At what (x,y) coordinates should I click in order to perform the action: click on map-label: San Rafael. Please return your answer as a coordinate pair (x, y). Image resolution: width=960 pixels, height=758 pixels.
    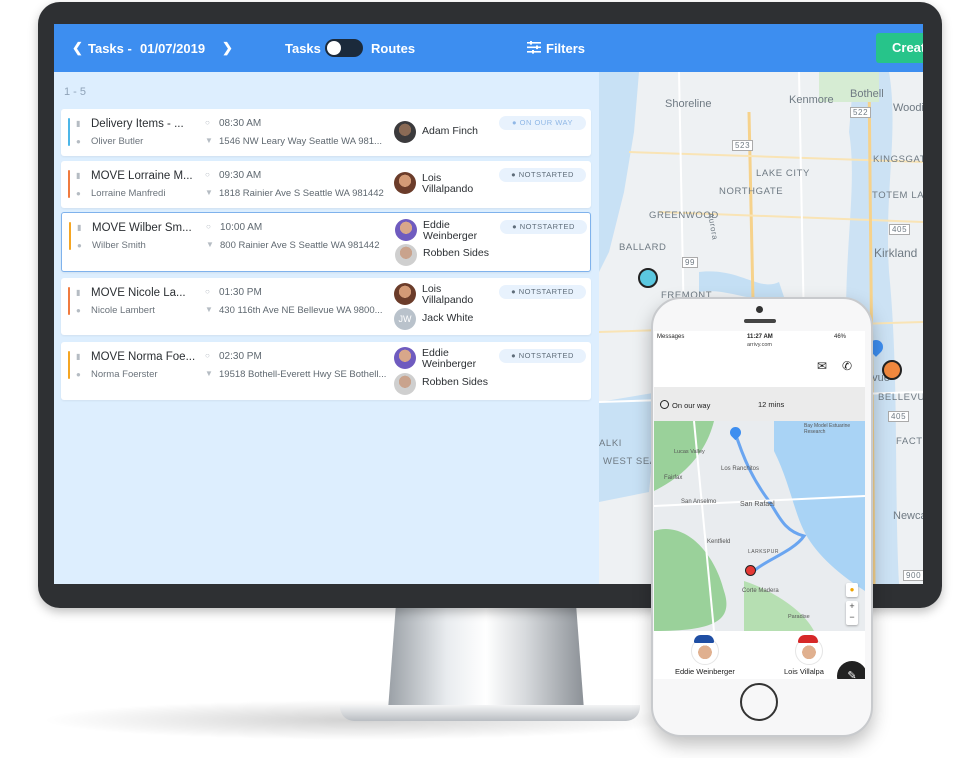
    Looking at the image, I should click on (757, 504).